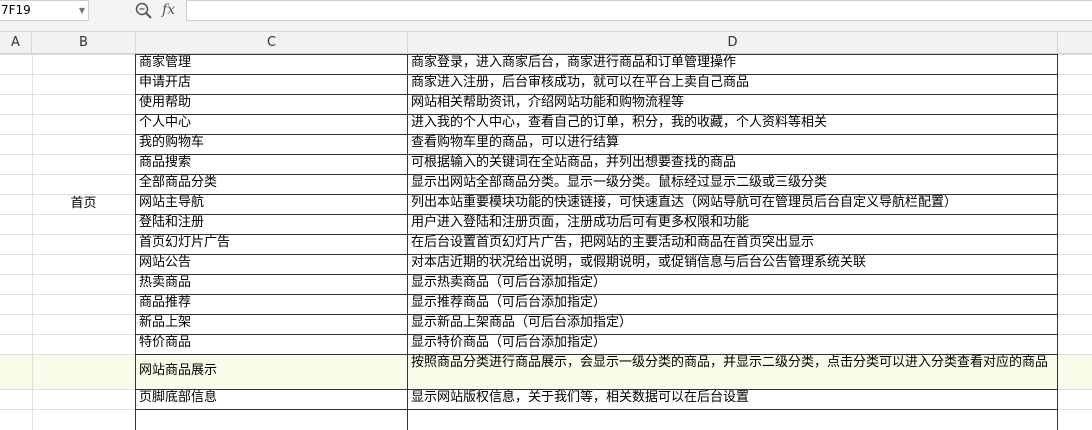 This screenshot has width=1092, height=430. What do you see at coordinates (82, 10) in the screenshot?
I see `chevron-down-icon: ▼` at bounding box center [82, 10].